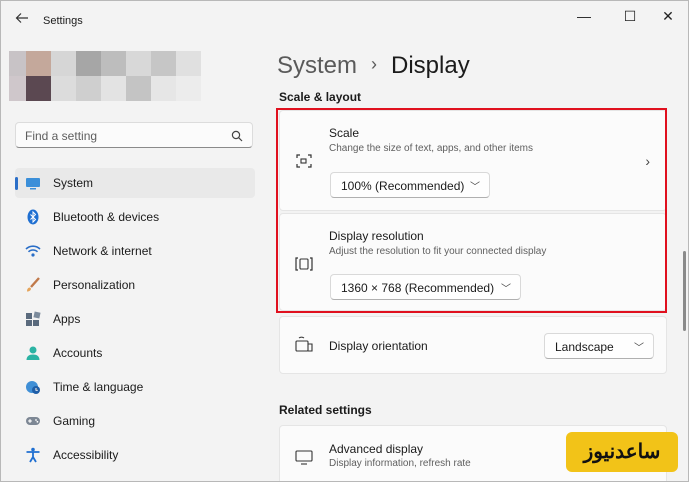 Image resolution: width=689 pixels, height=482 pixels. Describe the element at coordinates (94, 285) in the screenshot. I see `sidebar-item-label: Personalization` at that location.